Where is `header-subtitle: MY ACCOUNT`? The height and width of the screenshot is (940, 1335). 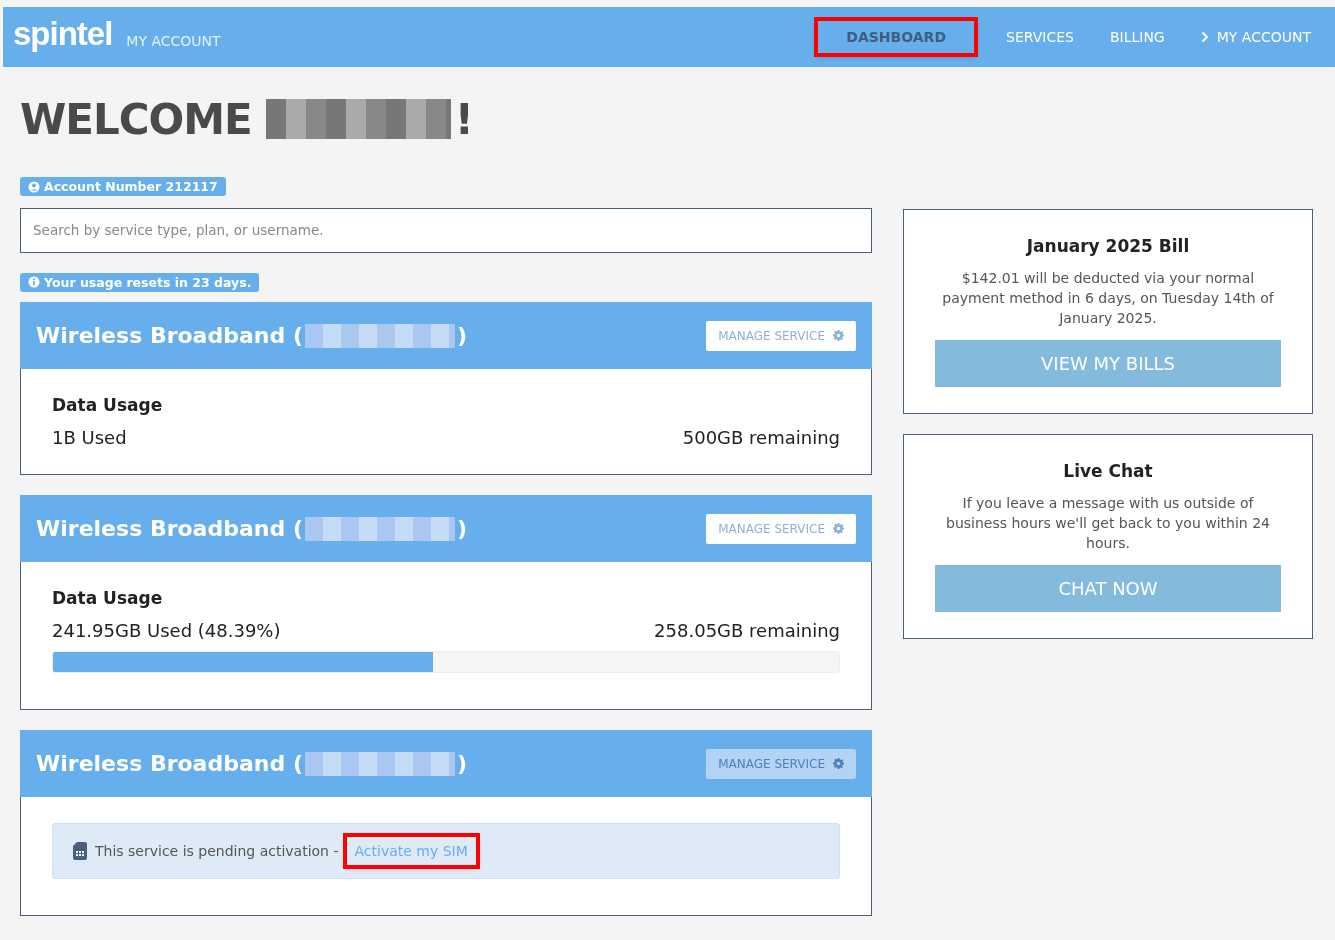 header-subtitle: MY ACCOUNT is located at coordinates (173, 41).